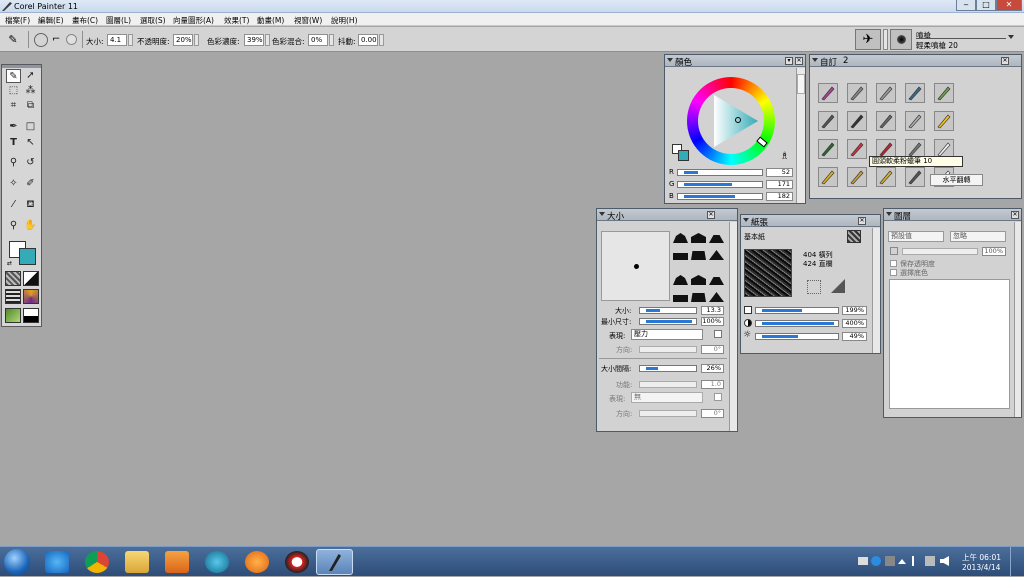 This screenshot has height=577, width=1024. Describe the element at coordinates (718, 397) in the screenshot. I see `invert2-checkbox` at that location.